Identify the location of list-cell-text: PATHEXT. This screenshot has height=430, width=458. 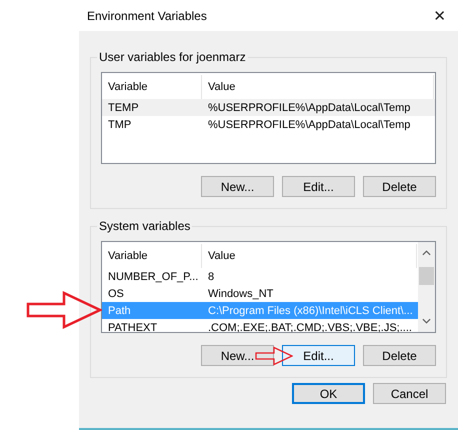
(132, 327).